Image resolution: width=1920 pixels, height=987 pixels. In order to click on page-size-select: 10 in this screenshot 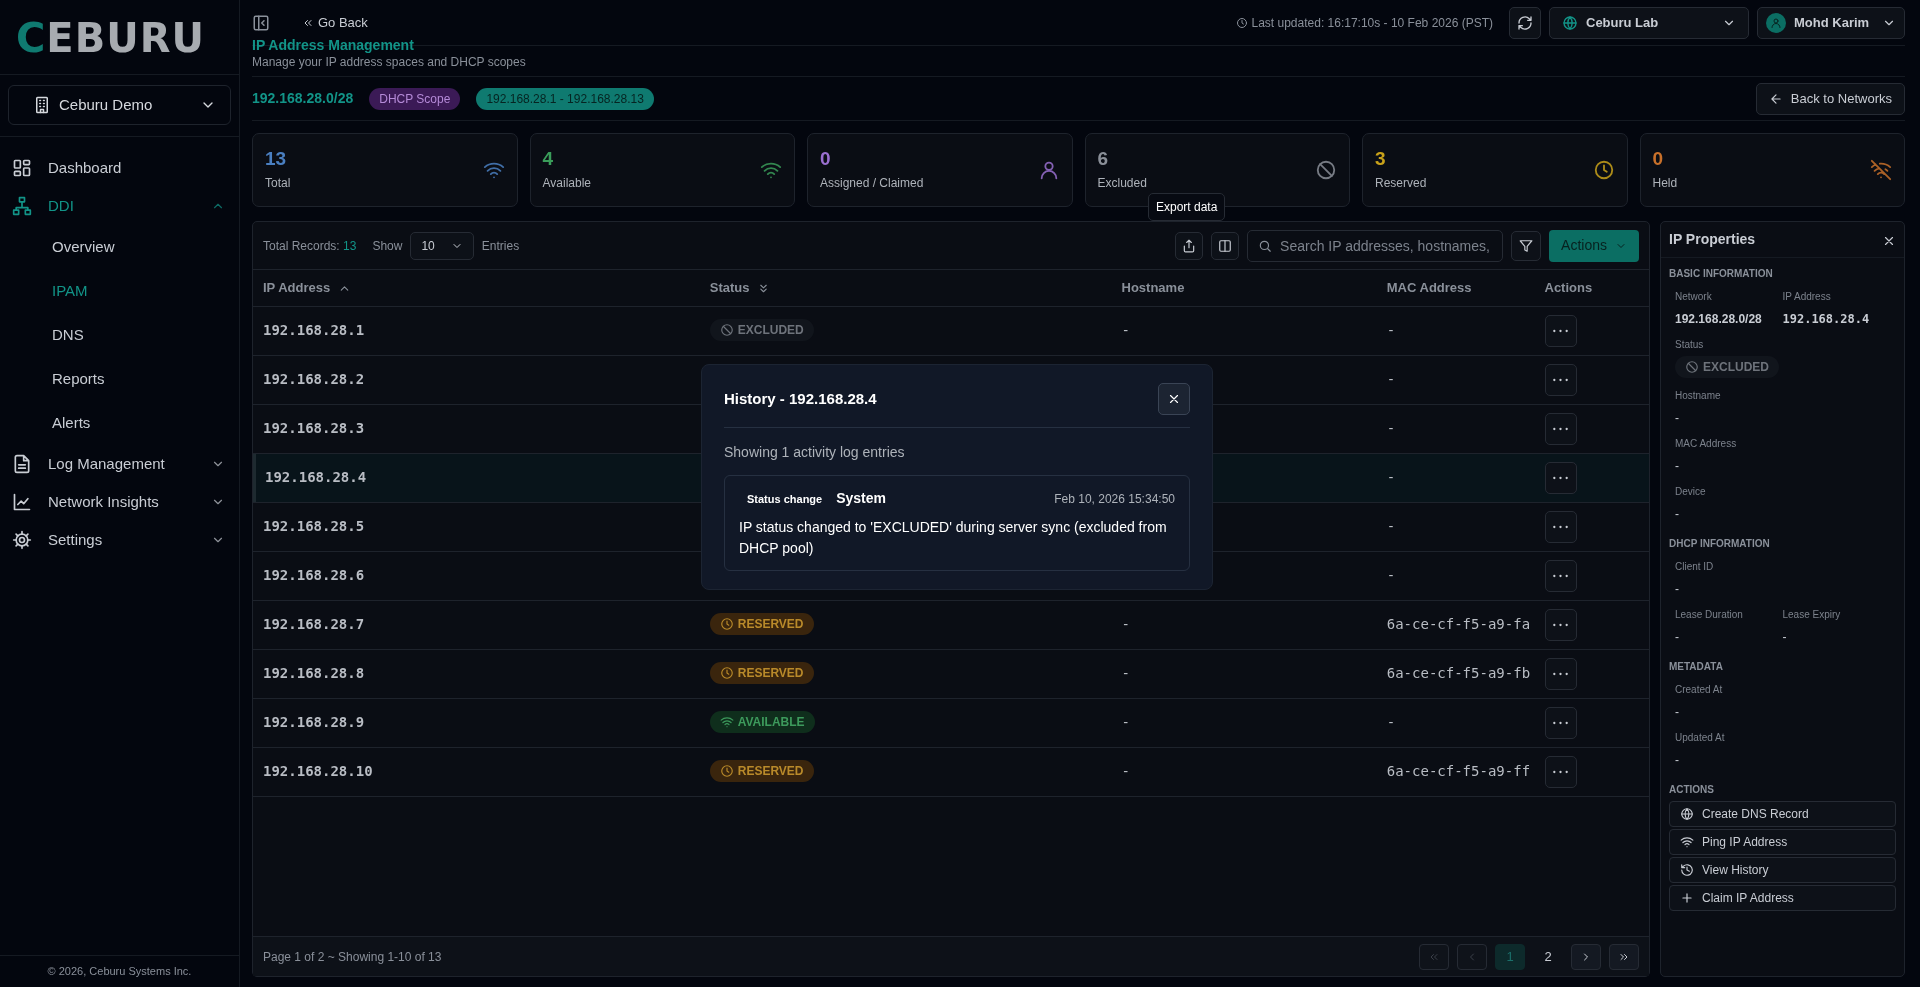, I will do `click(442, 245)`.